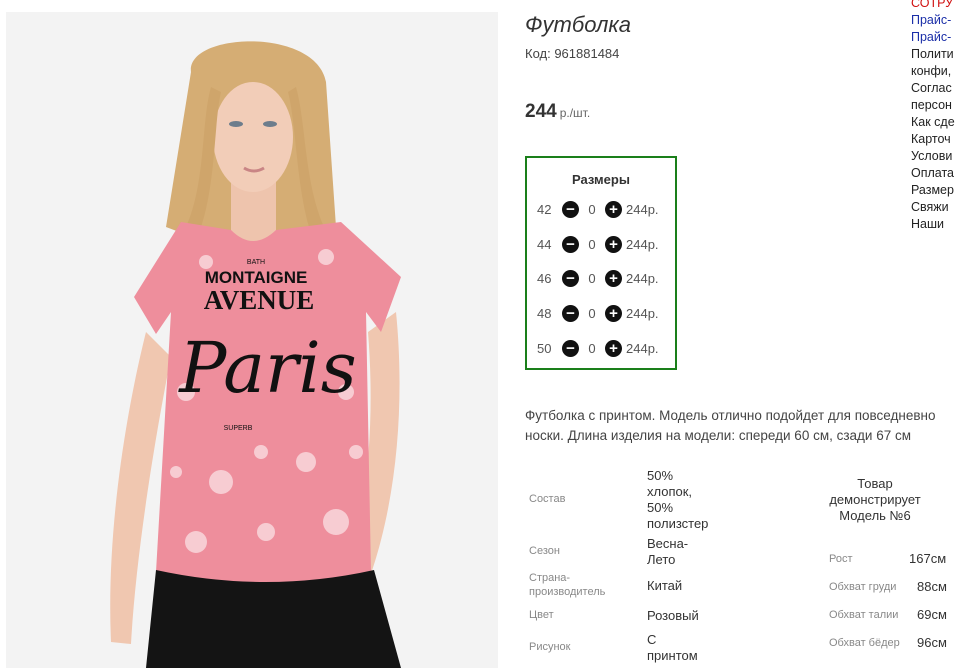  Describe the element at coordinates (259, 300) in the screenshot. I see `print-avenue: AVENUE` at that location.